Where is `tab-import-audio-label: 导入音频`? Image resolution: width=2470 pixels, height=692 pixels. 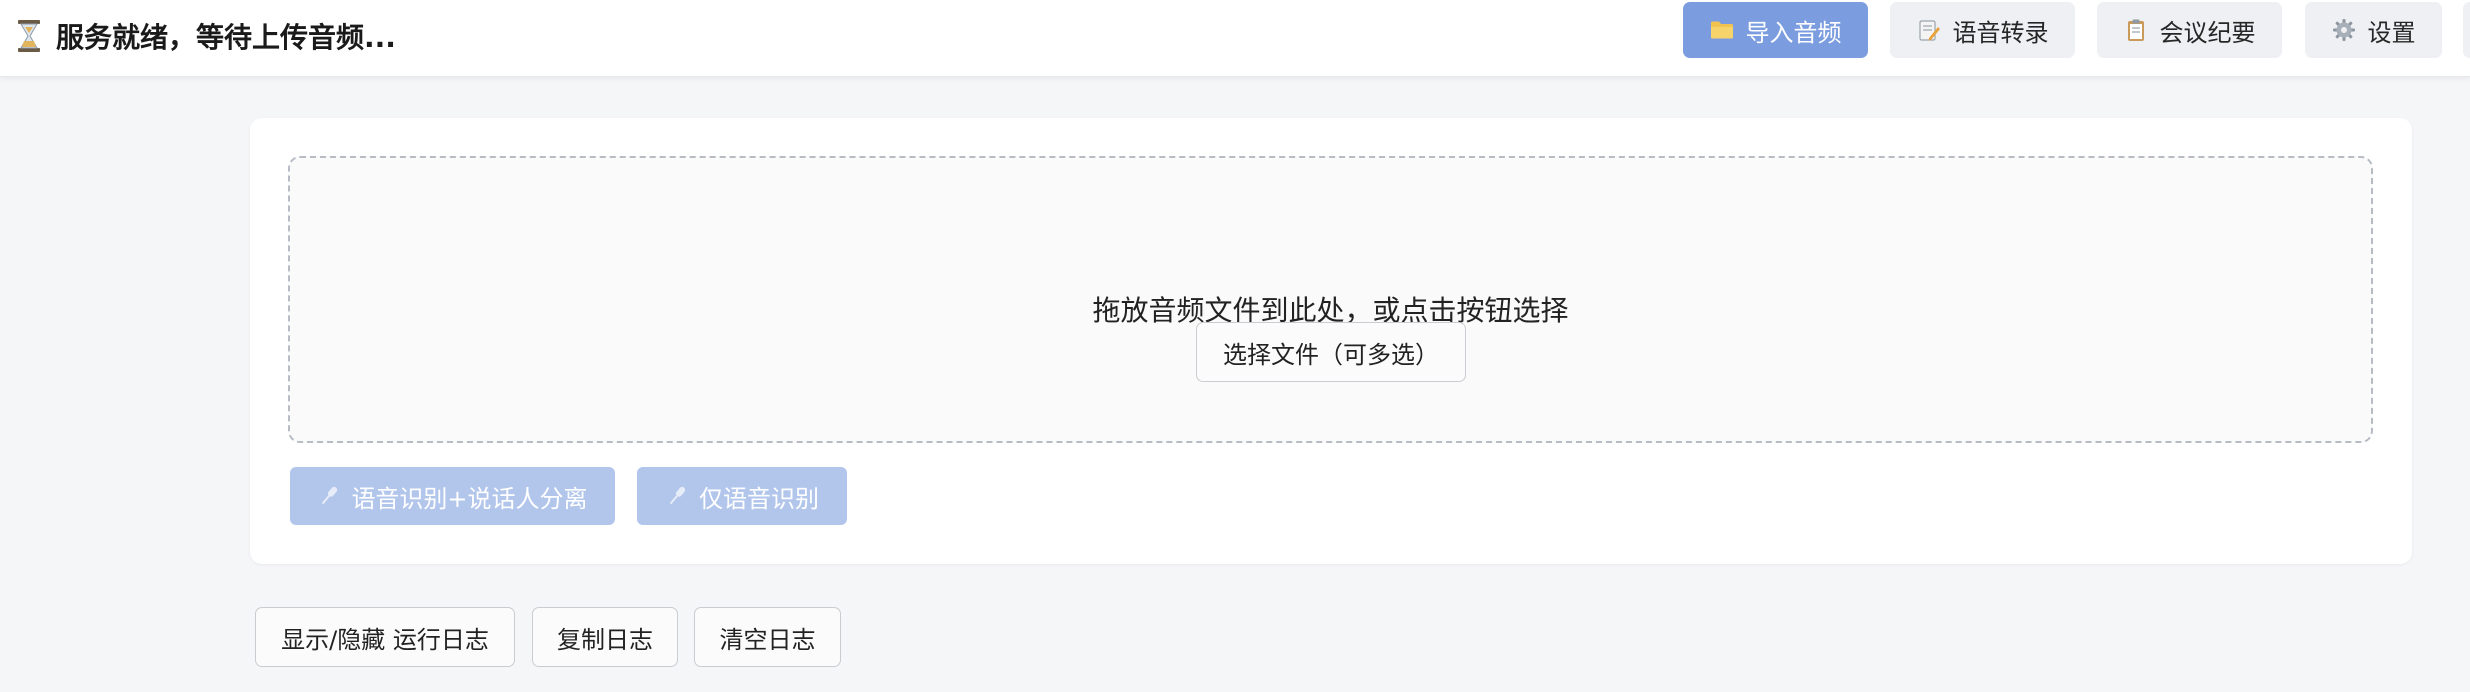
tab-import-audio-label: 导入音频 is located at coordinates (1793, 32).